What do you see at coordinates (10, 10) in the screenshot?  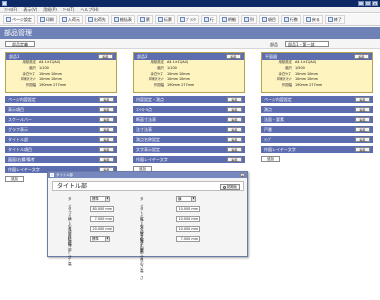 I see `menu-file: ﾌｧｲﾙ(F)` at bounding box center [10, 10].